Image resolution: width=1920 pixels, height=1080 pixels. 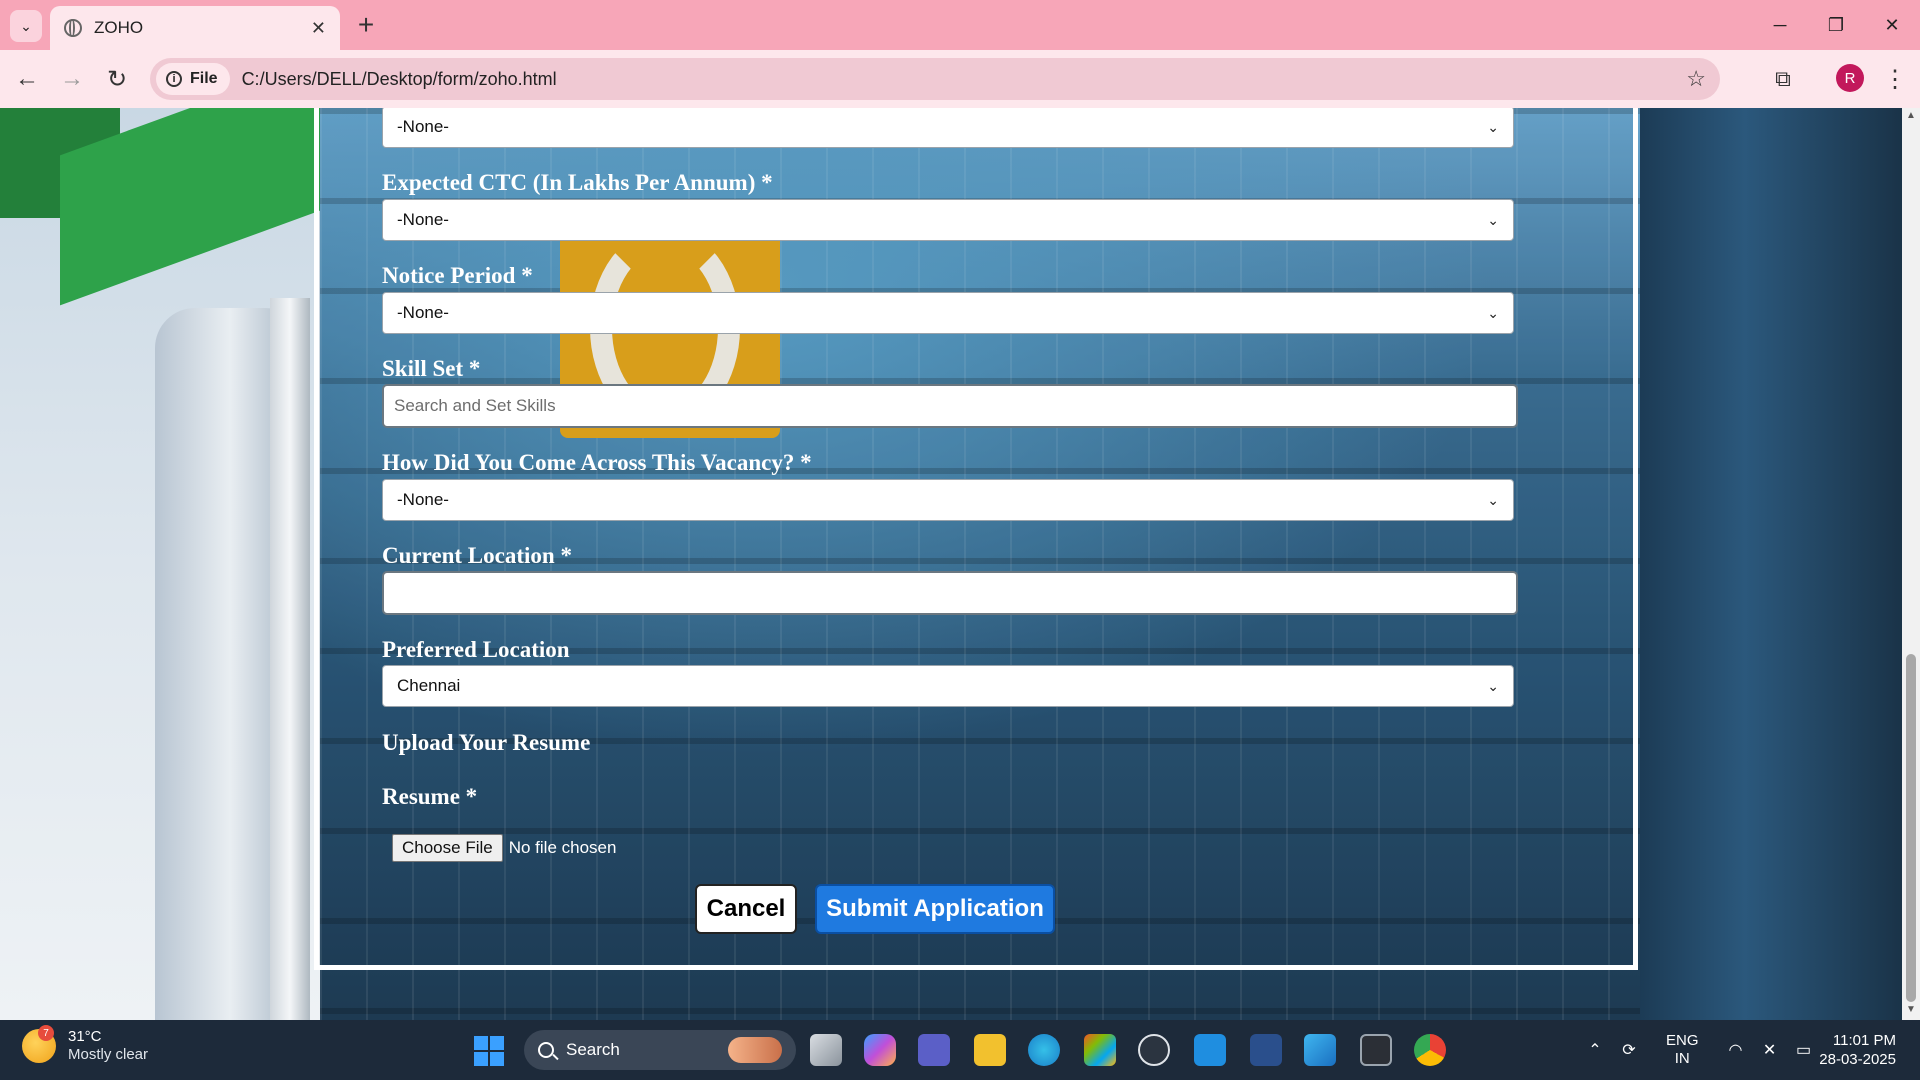 I want to click on paint-icon, so click(x=1320, y=1050).